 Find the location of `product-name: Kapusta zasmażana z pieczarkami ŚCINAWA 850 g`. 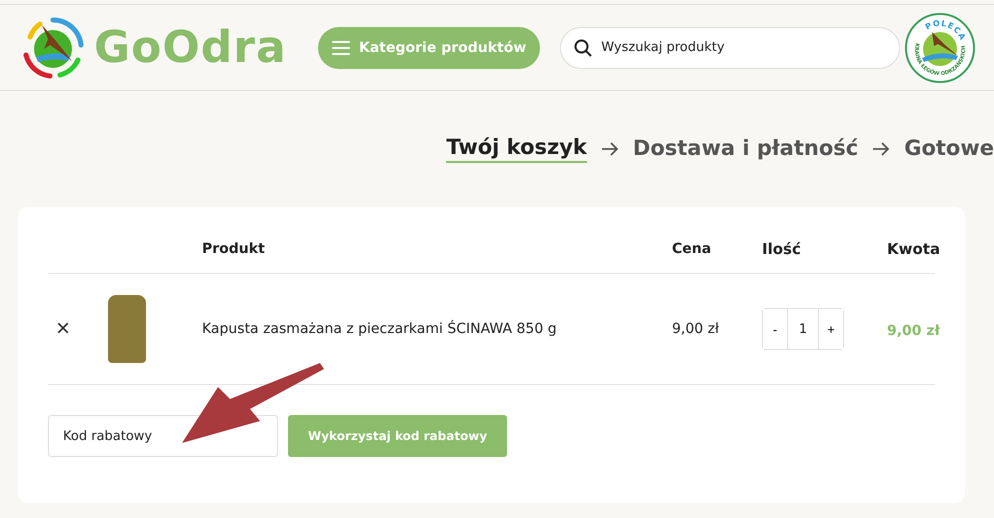

product-name: Kapusta zasmażana z pieczarkami ŚCINAWA 850 g is located at coordinates (379, 329).